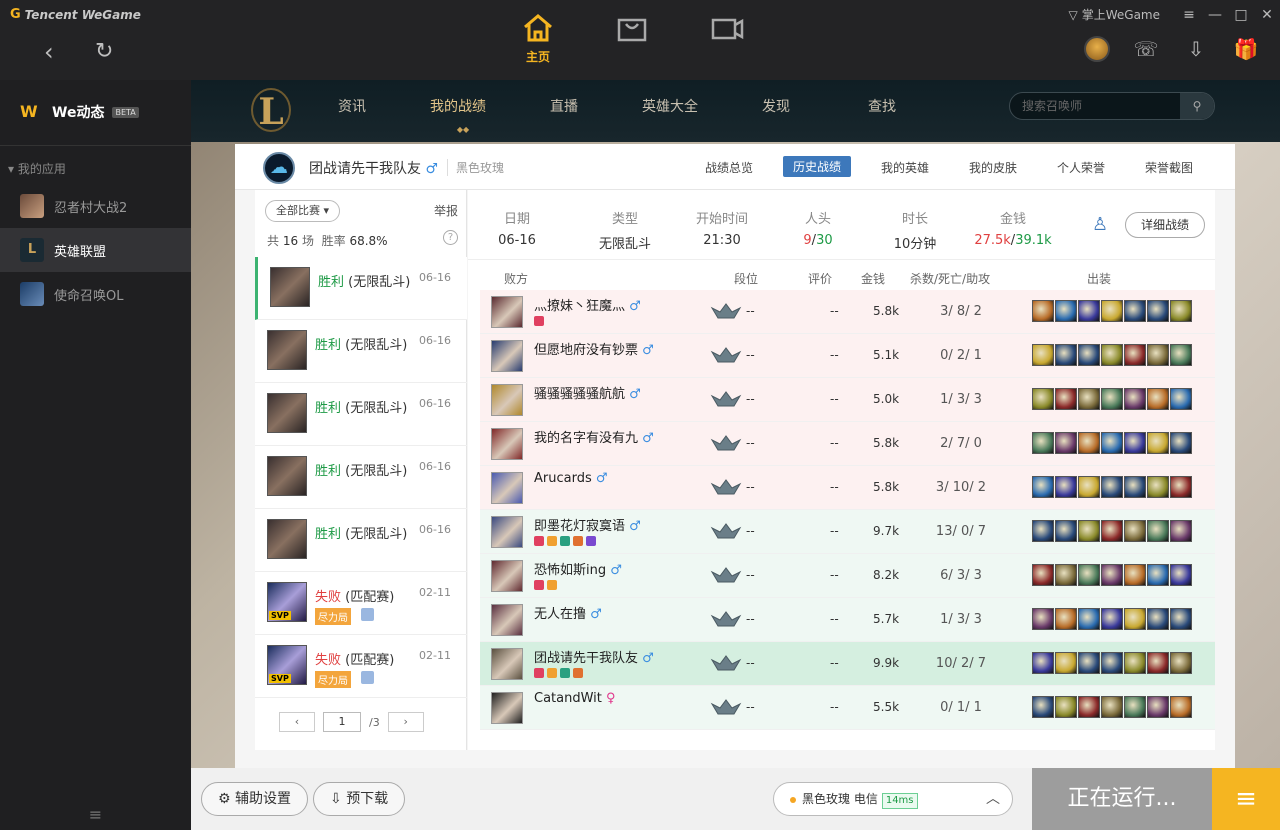  What do you see at coordinates (1169, 167) in the screenshot?
I see `tab-screenshots: 荣誉截图` at bounding box center [1169, 167].